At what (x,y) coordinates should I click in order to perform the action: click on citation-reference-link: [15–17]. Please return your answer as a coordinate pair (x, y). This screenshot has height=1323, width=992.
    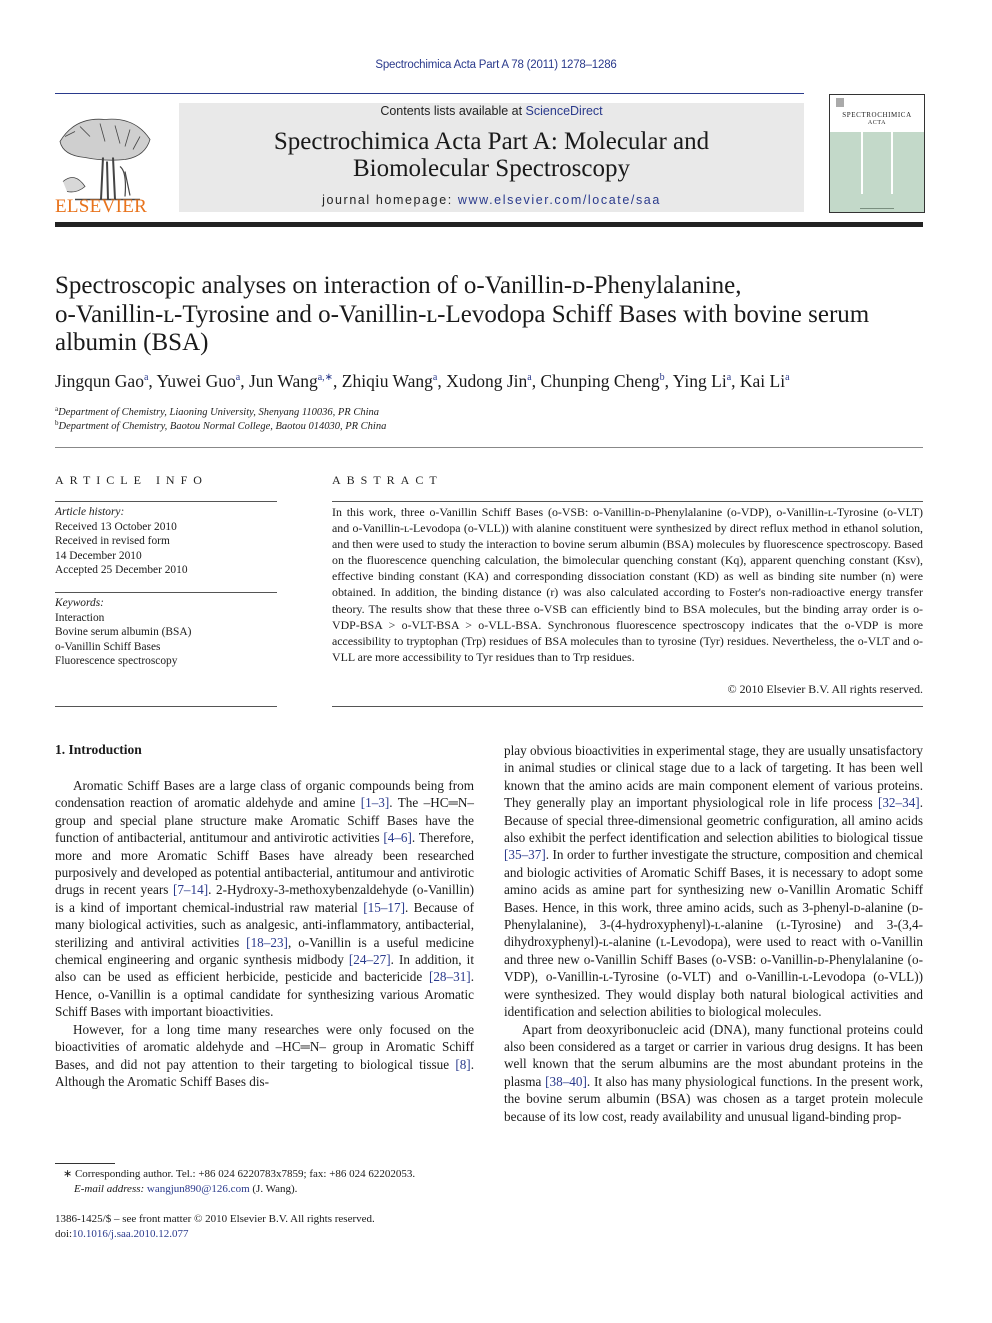
    Looking at the image, I should click on (384, 907).